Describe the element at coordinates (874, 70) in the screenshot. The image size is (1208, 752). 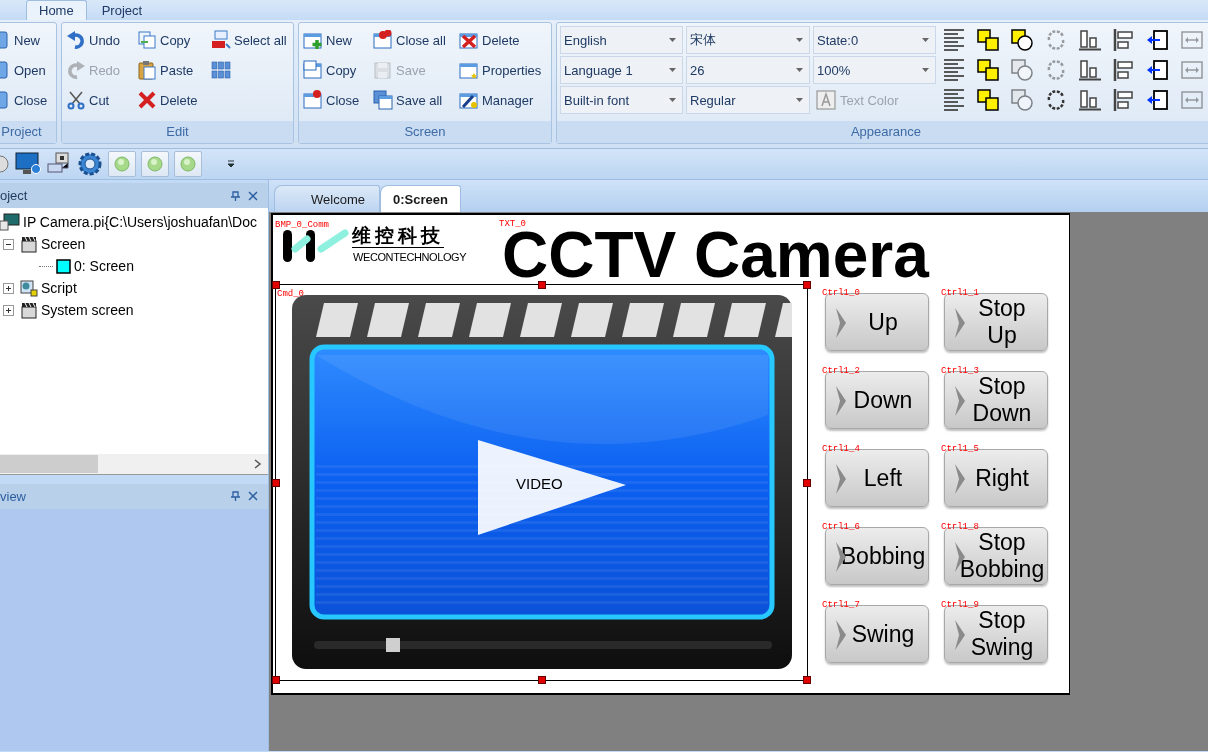
I see `dropdown: 100%` at that location.